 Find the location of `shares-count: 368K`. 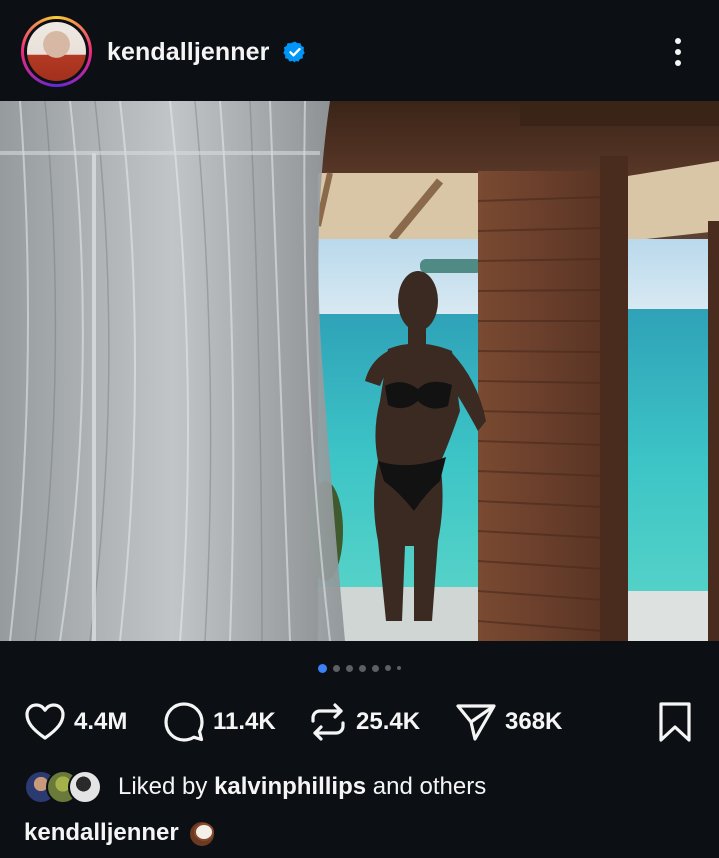

shares-count: 368K is located at coordinates (533, 722).